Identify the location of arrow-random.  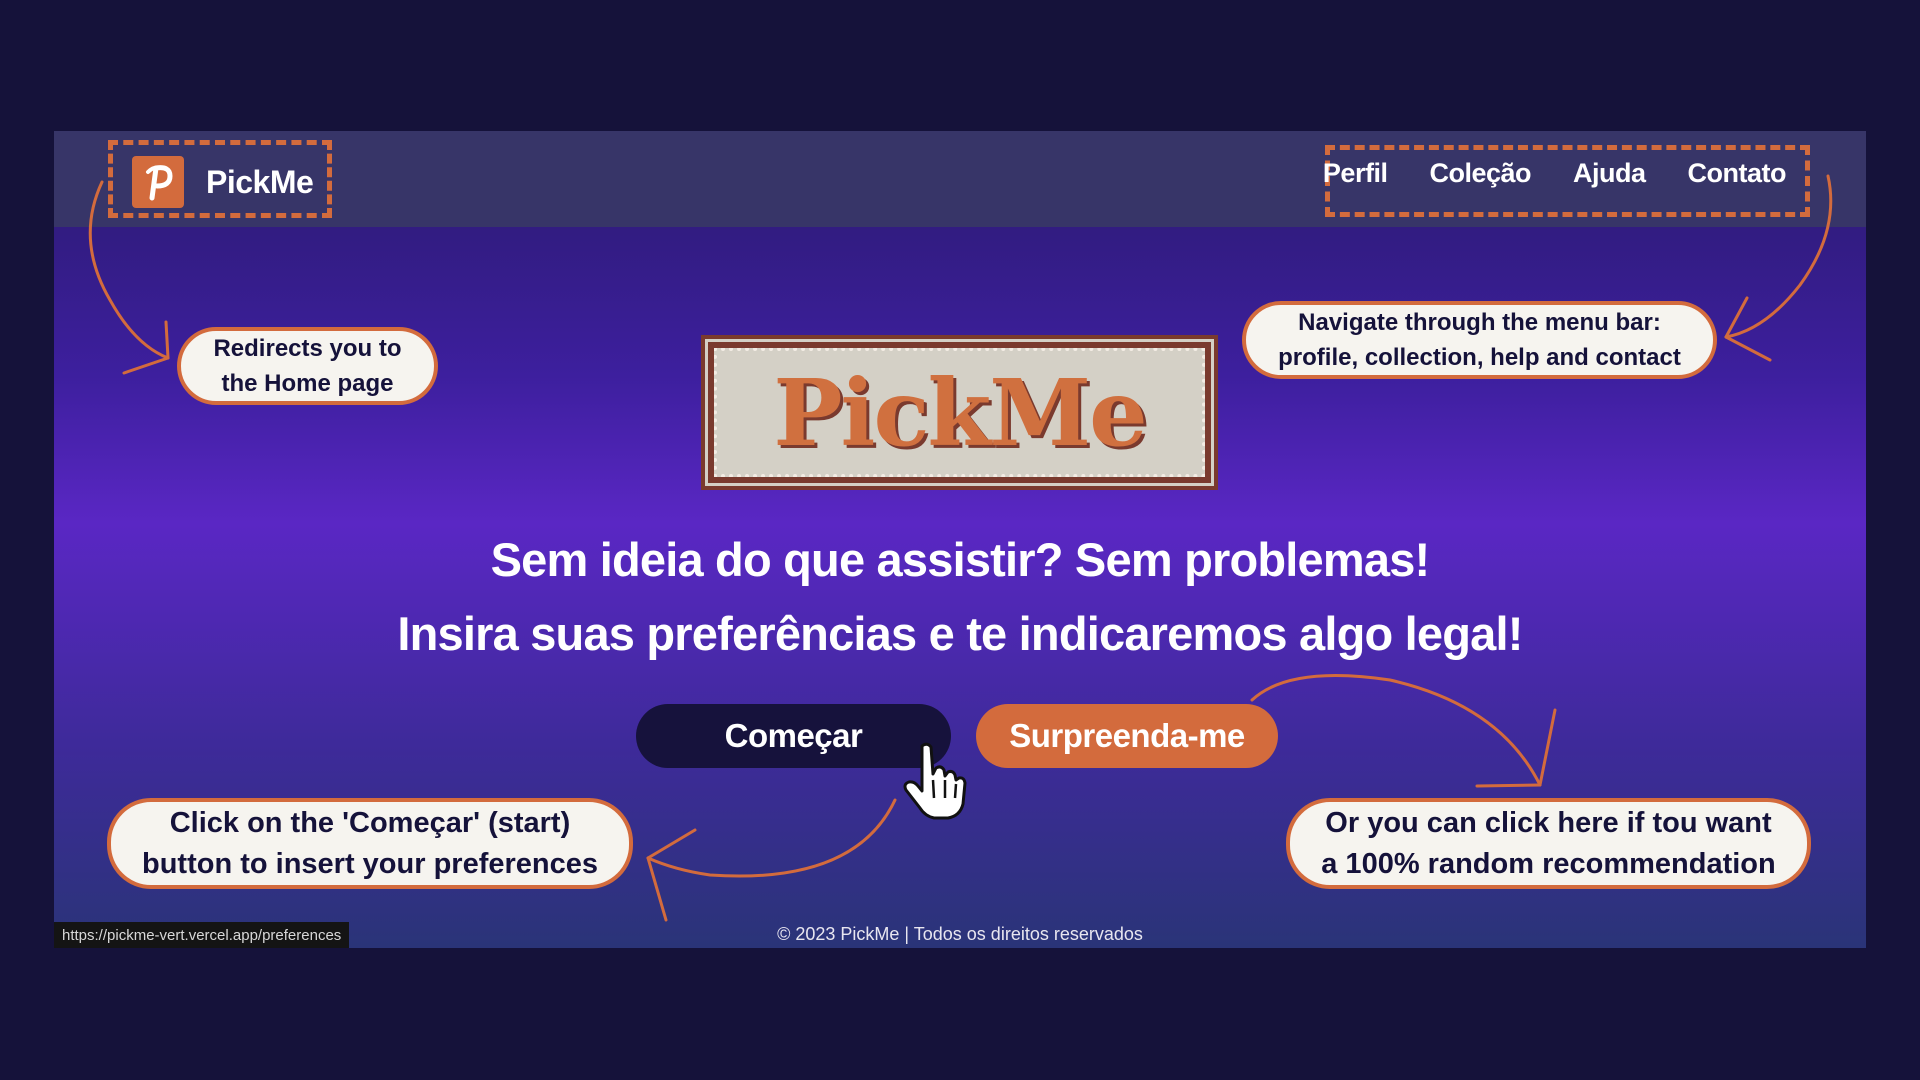
(1396, 730).